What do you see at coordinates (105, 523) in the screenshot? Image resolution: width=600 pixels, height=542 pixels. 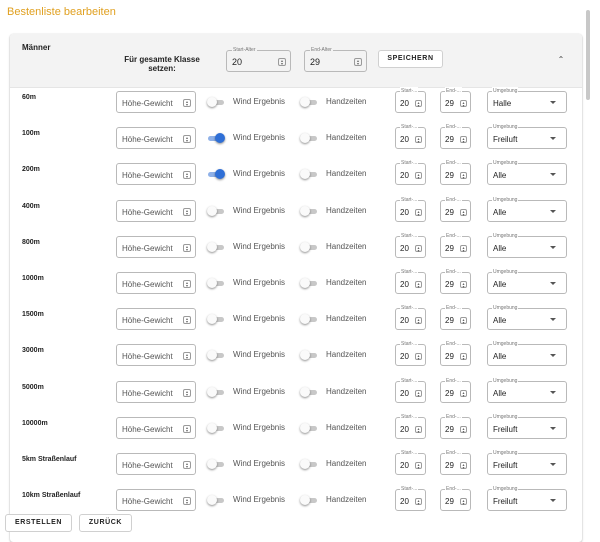 I see `back-button: ZURÜCK` at bounding box center [105, 523].